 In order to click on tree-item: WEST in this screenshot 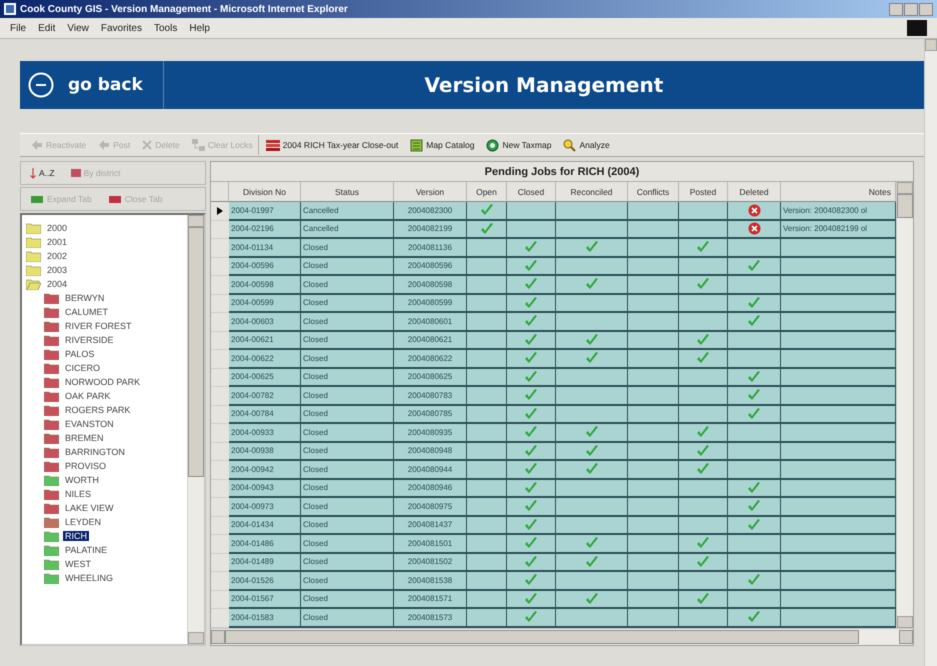, I will do `click(78, 564)`.